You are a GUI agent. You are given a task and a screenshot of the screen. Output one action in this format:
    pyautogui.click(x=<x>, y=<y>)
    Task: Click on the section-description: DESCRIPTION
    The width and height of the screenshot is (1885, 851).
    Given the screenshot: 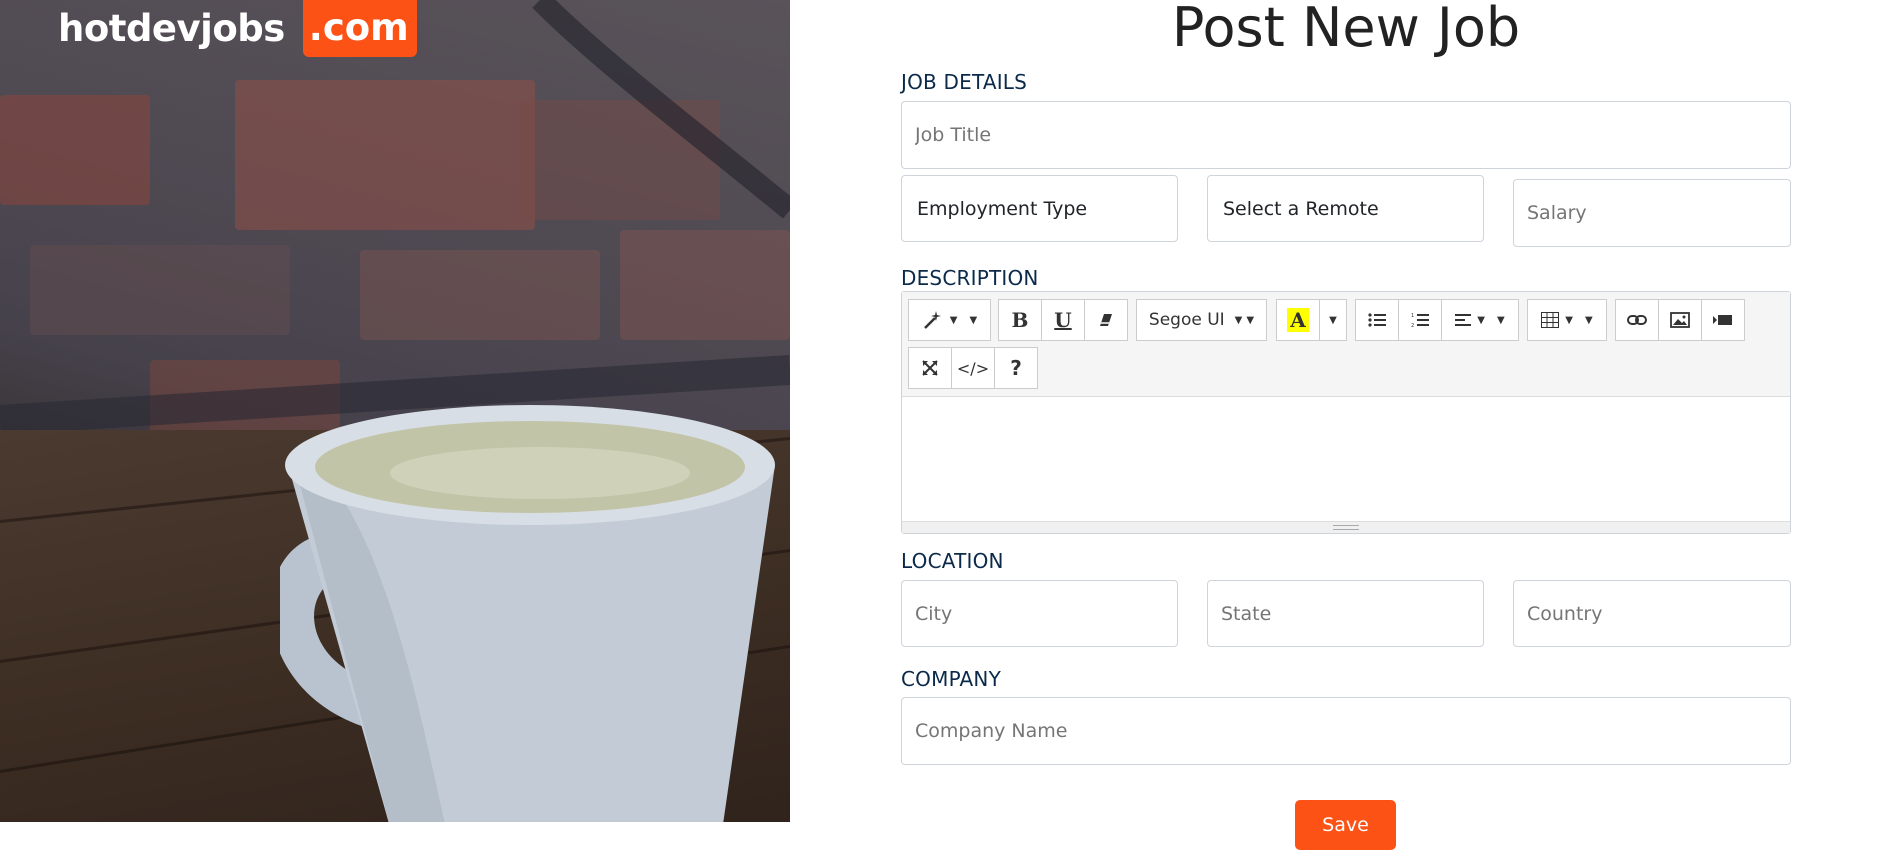 What is the action you would take?
    pyautogui.click(x=970, y=278)
    